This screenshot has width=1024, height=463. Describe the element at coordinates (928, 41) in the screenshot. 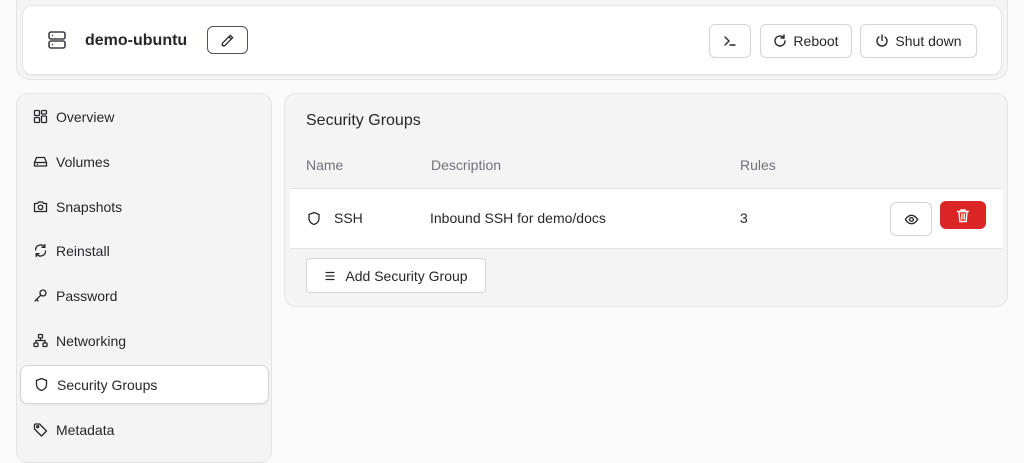

I see `shutdown-label: Shut down` at that location.